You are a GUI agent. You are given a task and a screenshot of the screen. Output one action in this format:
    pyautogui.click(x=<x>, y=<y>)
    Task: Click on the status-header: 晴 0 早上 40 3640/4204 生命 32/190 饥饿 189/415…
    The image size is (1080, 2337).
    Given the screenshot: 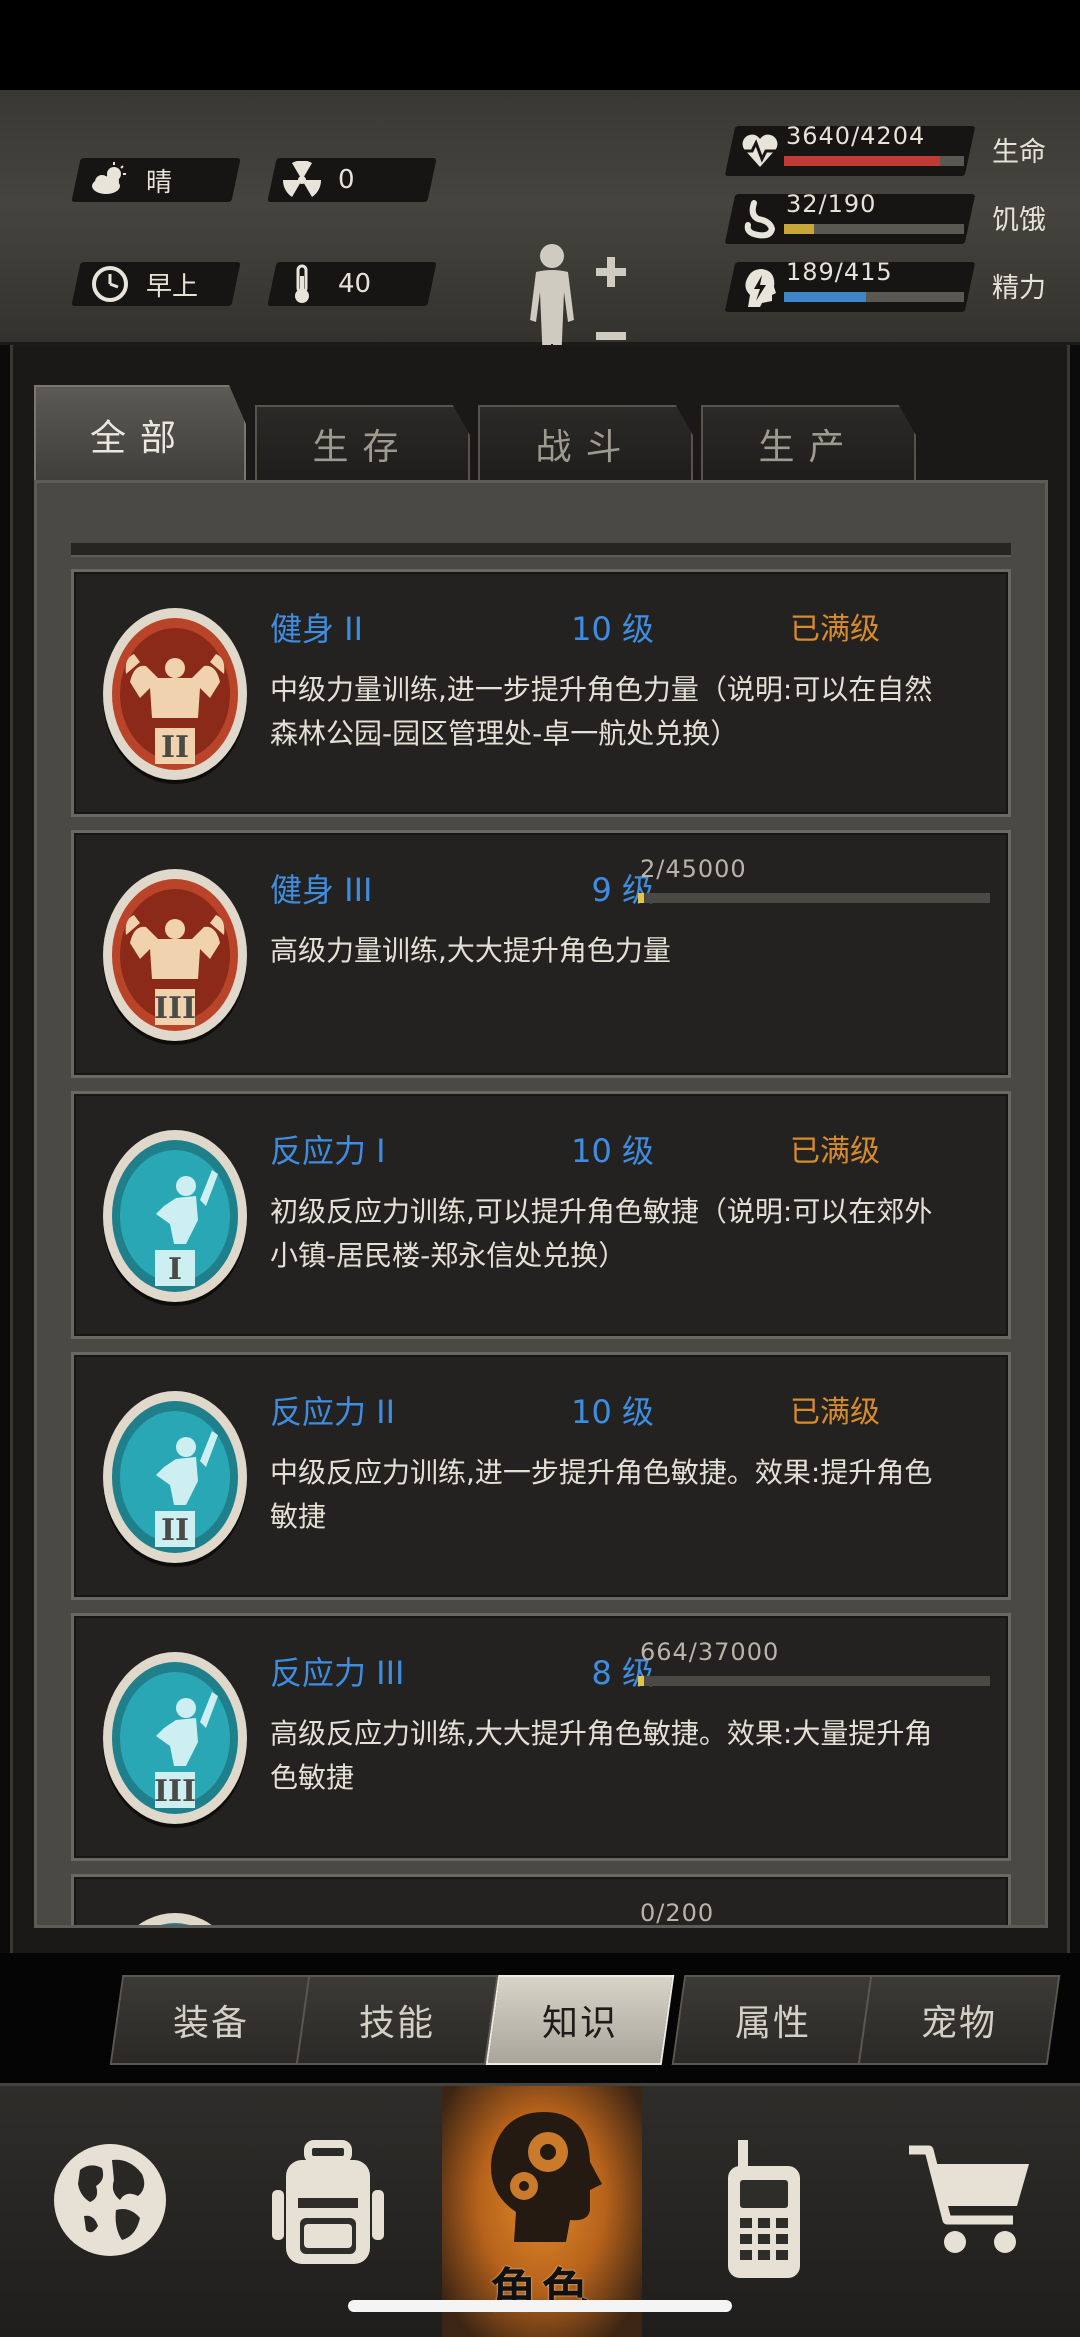 What is the action you would take?
    pyautogui.click(x=540, y=240)
    